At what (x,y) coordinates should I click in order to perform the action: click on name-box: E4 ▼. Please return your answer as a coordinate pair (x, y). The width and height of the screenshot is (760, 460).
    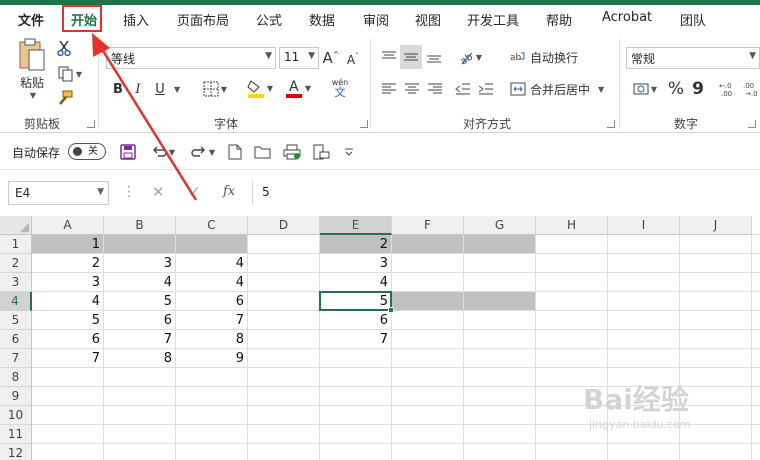
    Looking at the image, I should click on (58, 193).